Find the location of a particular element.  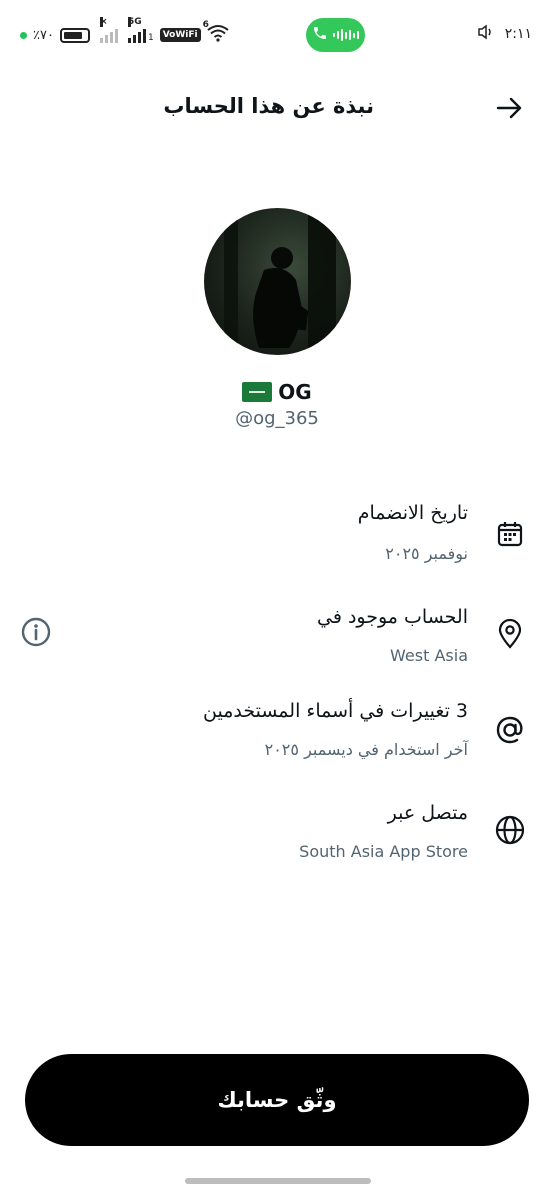

status-bar-right: ٢:١١ is located at coordinates (504, 34).